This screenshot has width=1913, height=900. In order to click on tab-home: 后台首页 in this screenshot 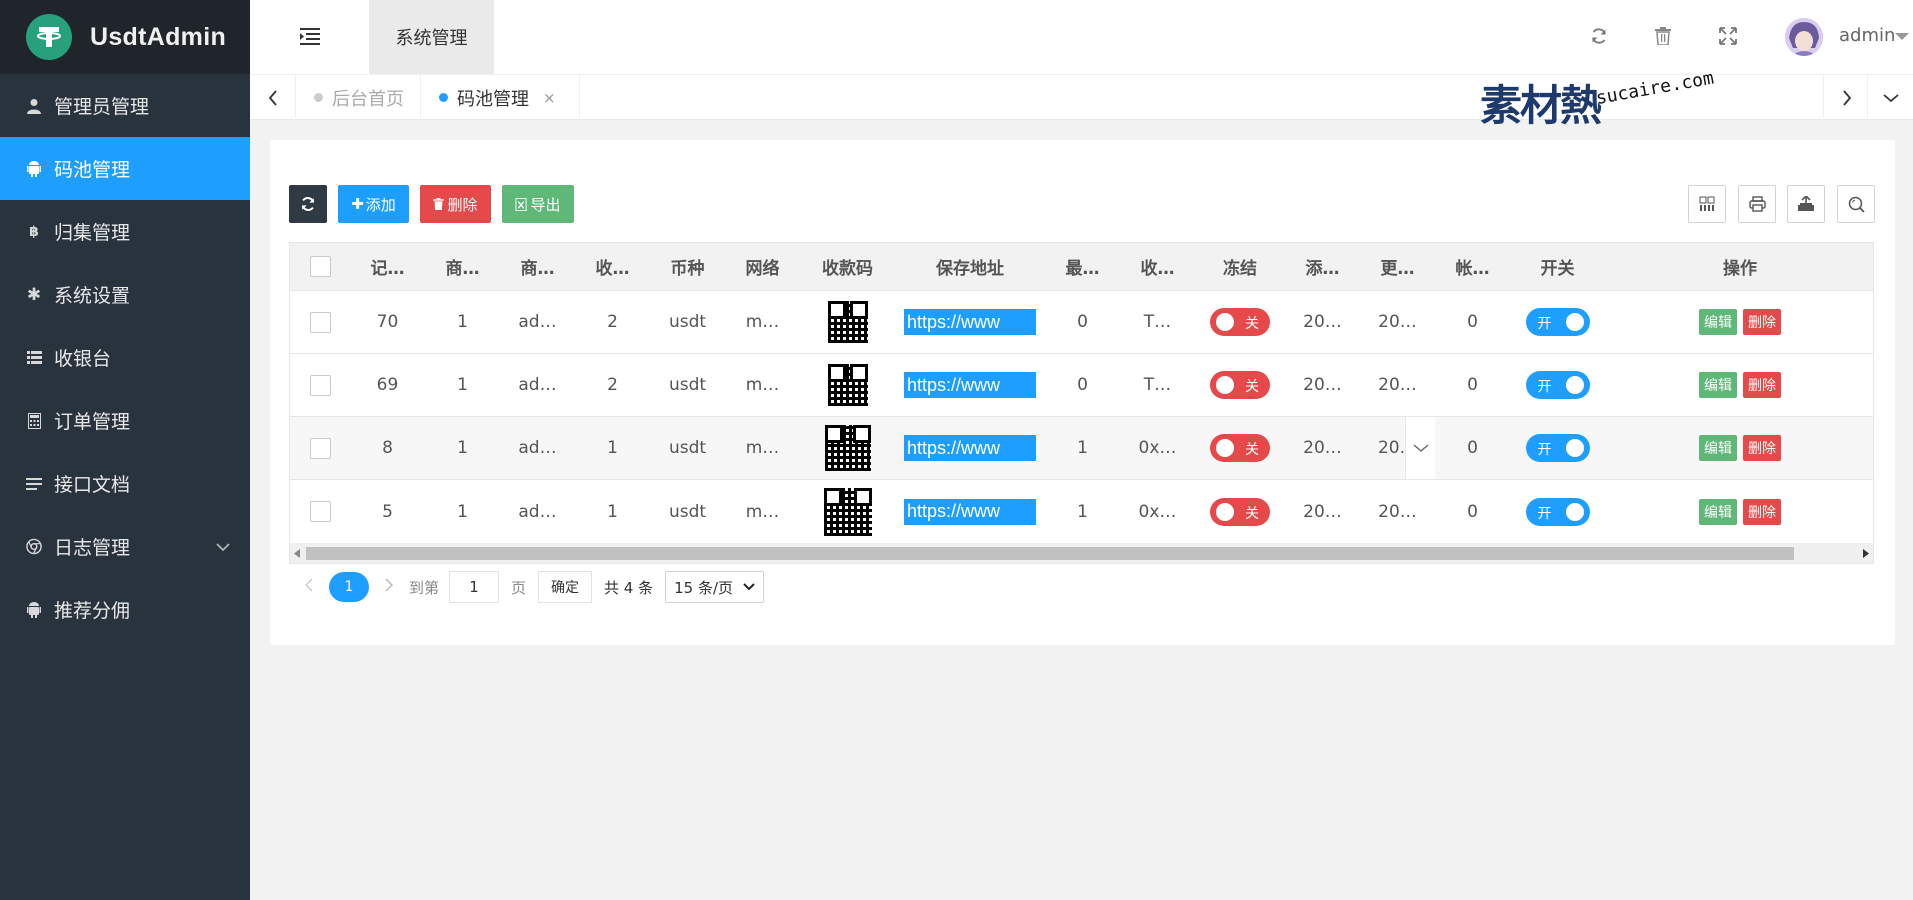, I will do `click(358, 97)`.